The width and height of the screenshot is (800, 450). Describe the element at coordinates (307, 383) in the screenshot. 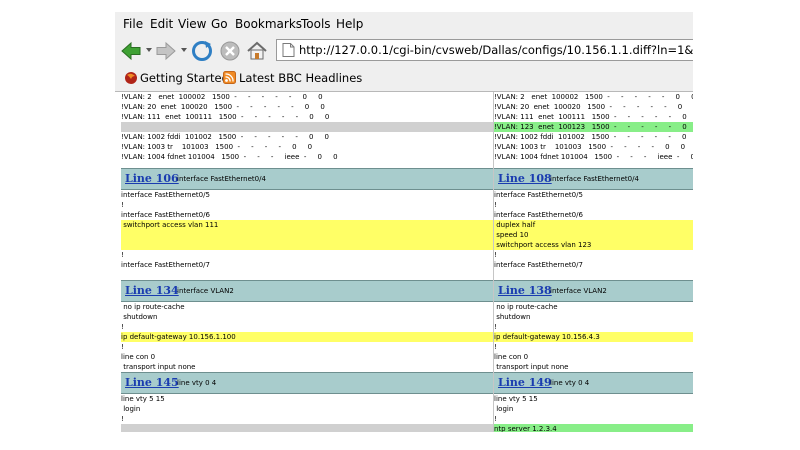

I see `diff-section-header: Line 145 line vty 0 4` at that location.